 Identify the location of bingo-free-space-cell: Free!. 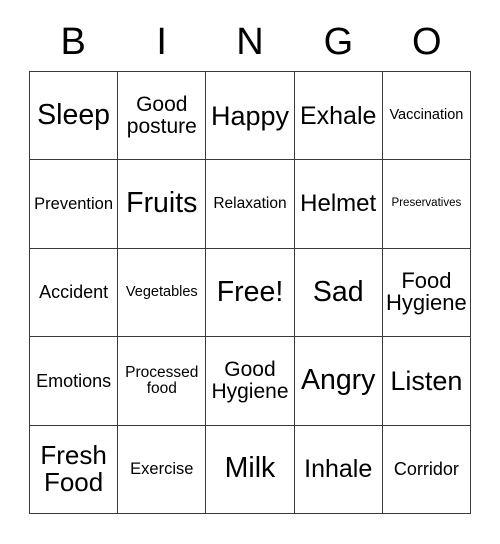
(250, 293).